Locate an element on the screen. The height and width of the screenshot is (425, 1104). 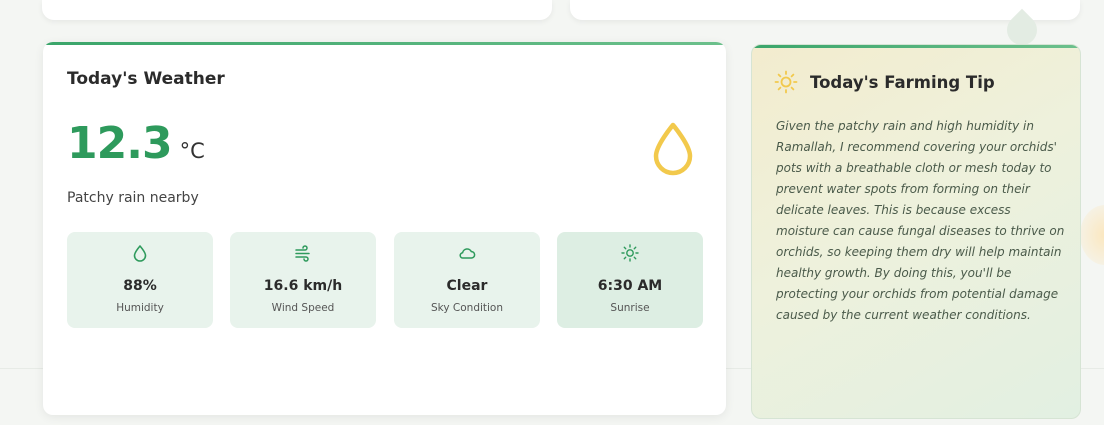
humidity-tile: 88% Humidity is located at coordinates (140, 280).